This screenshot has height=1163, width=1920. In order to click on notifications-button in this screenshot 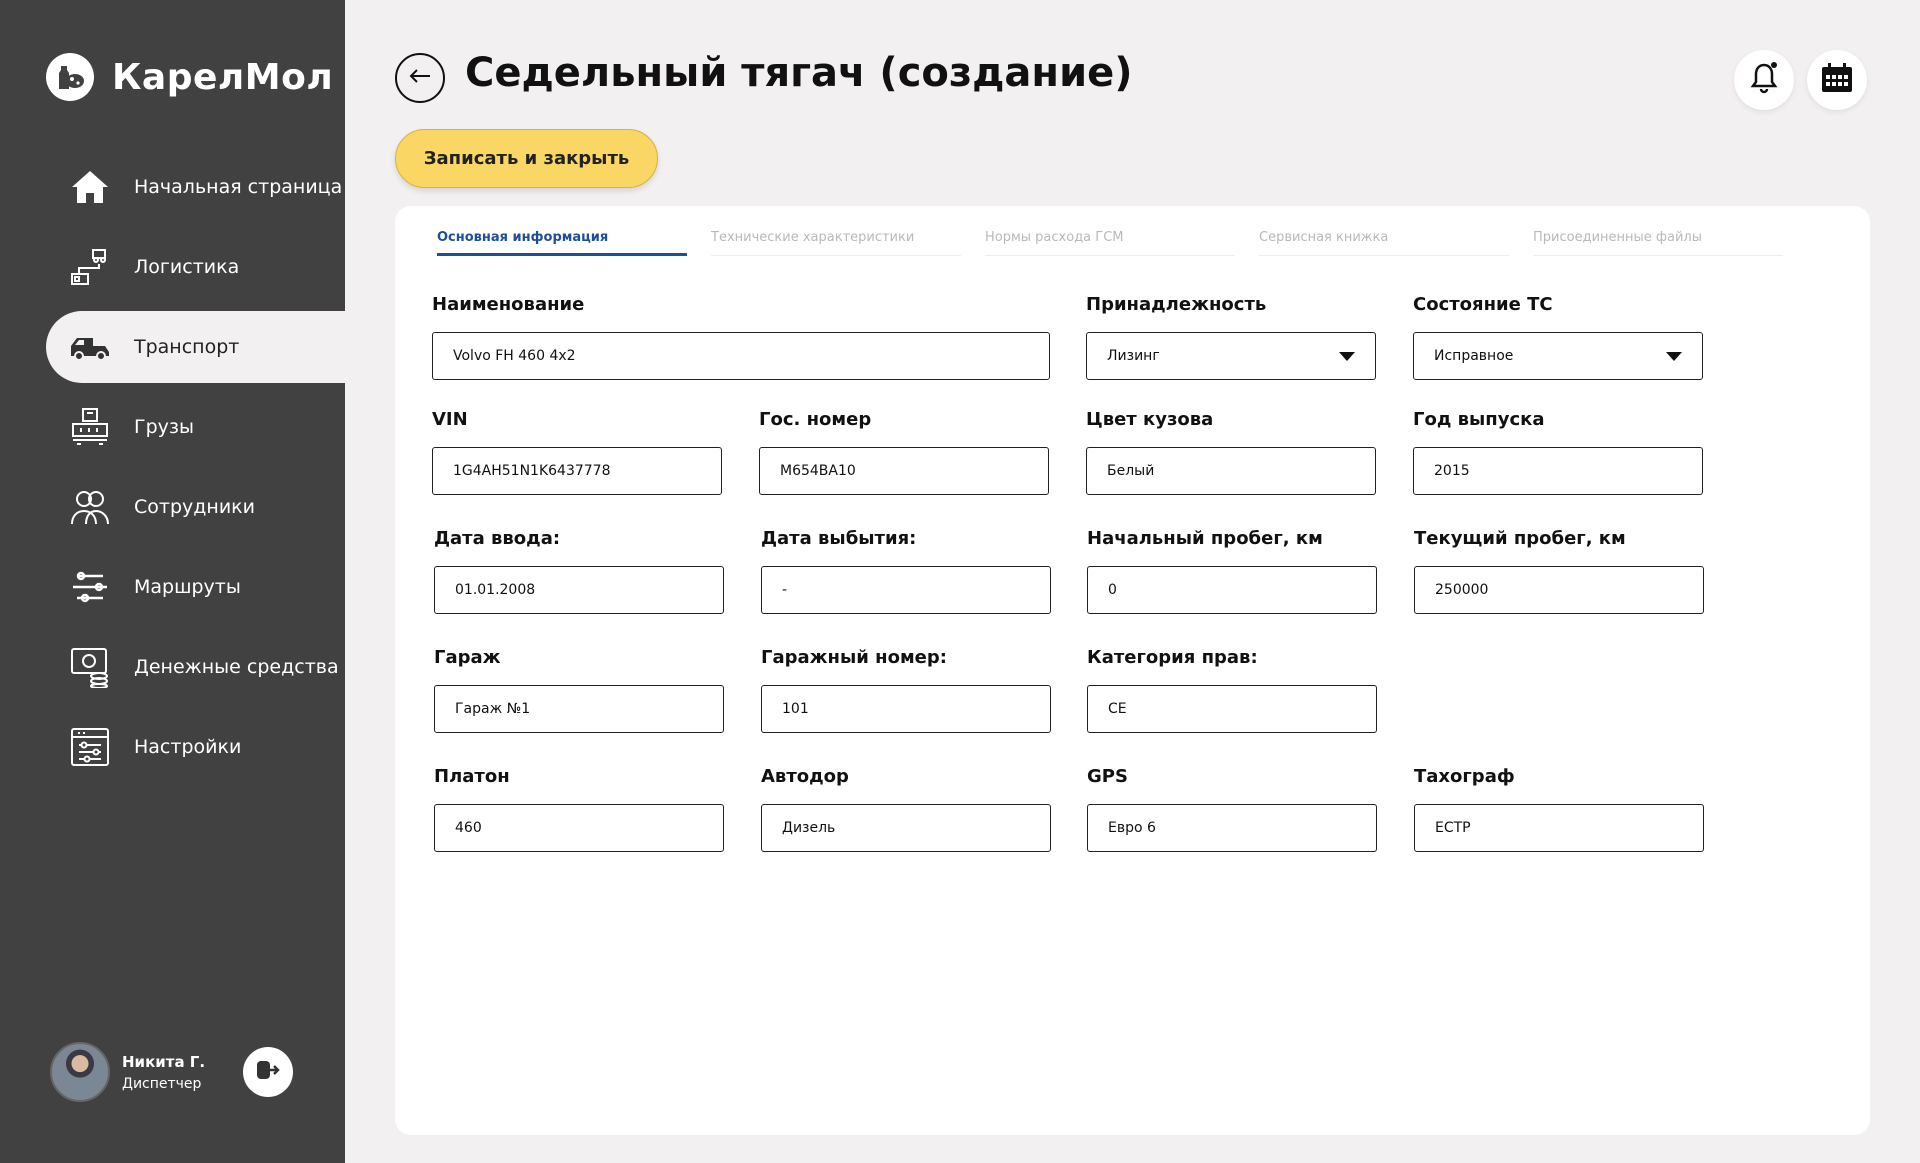, I will do `click(1764, 80)`.